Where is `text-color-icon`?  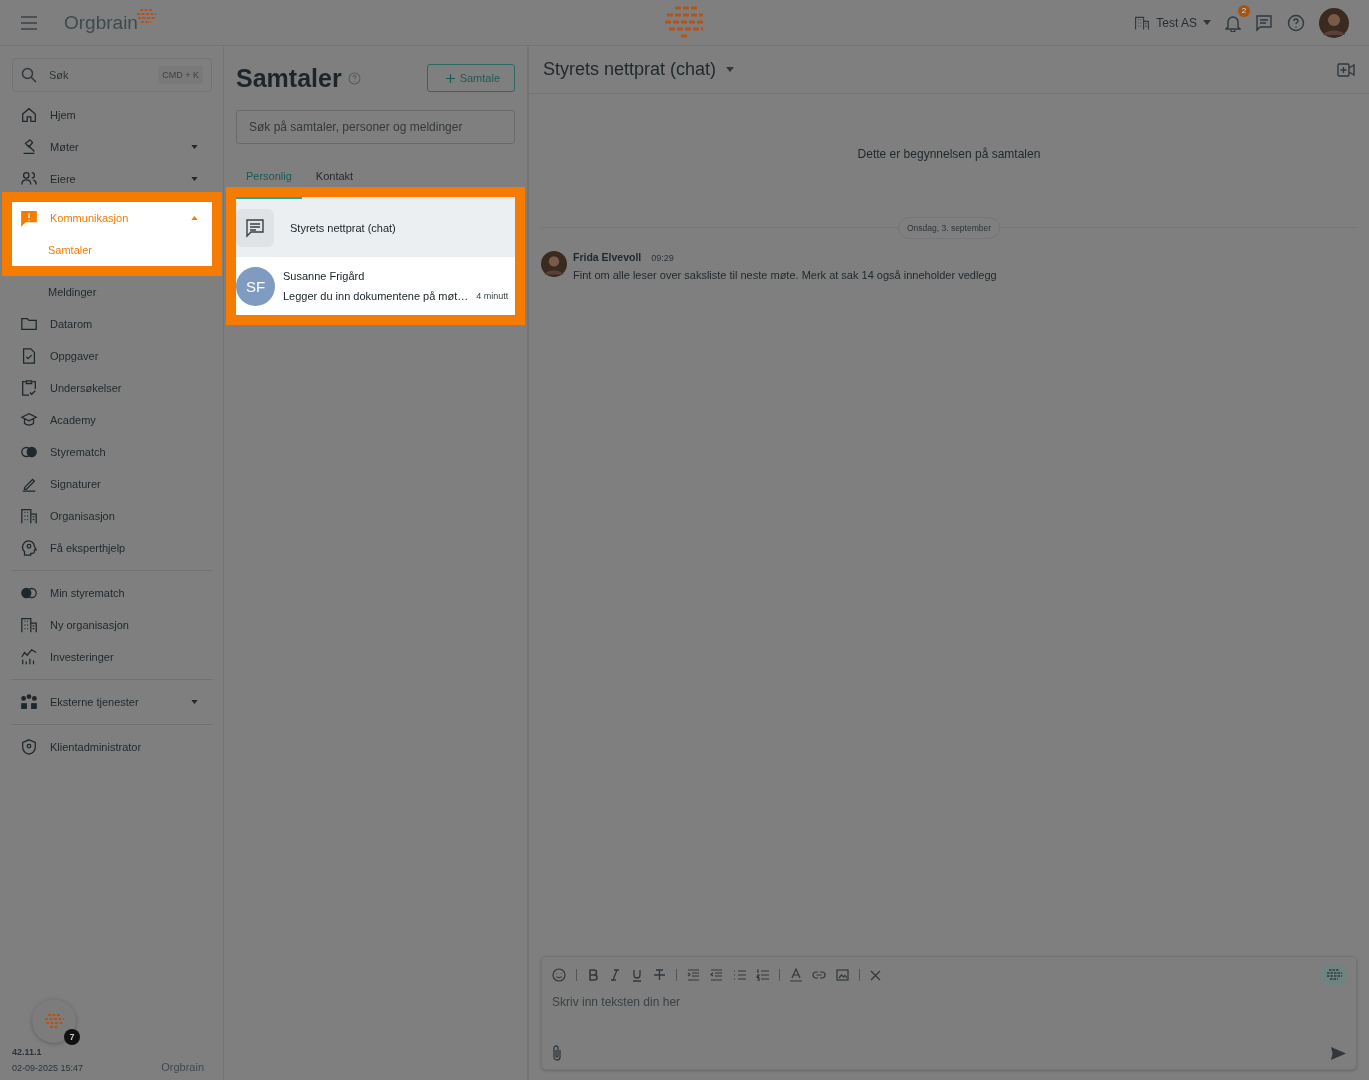 text-color-icon is located at coordinates (796, 975).